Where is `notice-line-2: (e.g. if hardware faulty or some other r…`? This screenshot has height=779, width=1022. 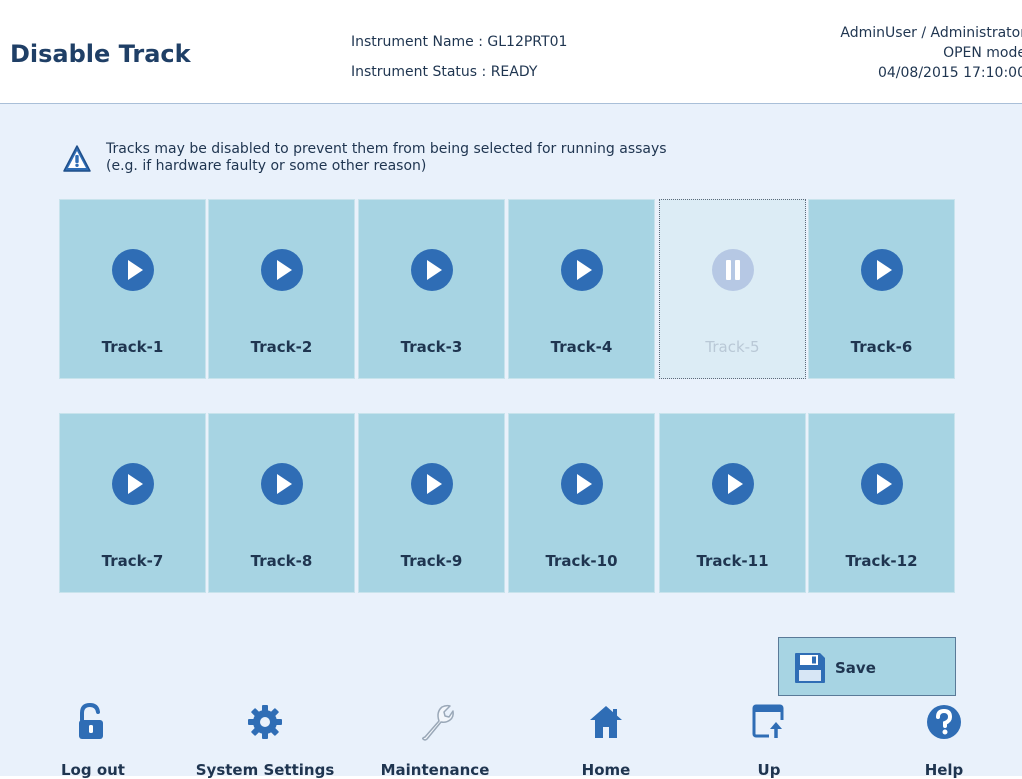
notice-line-2: (e.g. if hardware faulty or some other r… is located at coordinates (266, 166).